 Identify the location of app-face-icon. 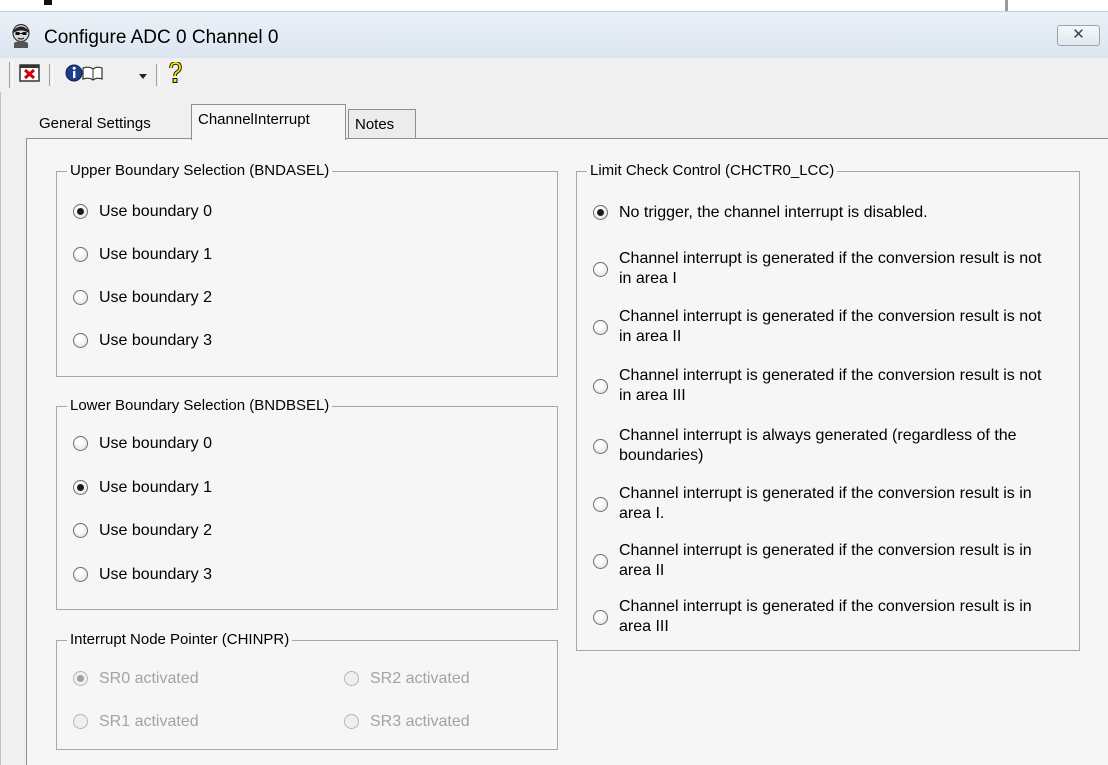
(21, 35).